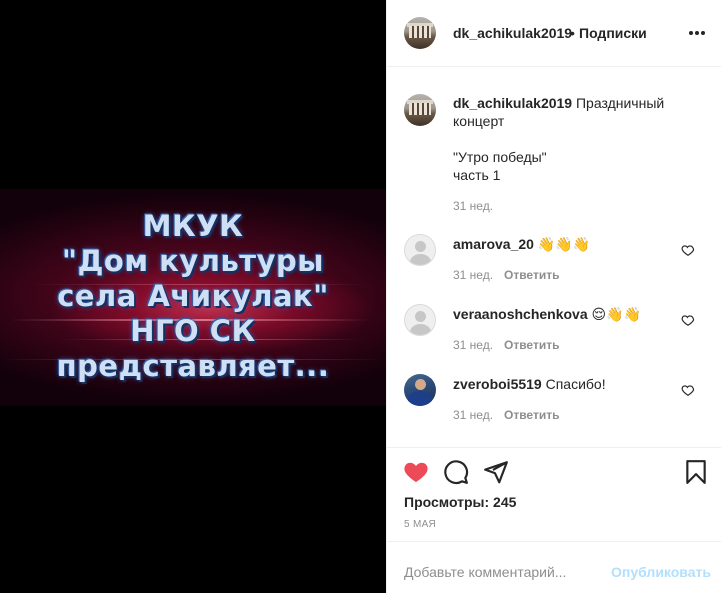  Describe the element at coordinates (554, 447) in the screenshot. I see `actions-divider` at that location.